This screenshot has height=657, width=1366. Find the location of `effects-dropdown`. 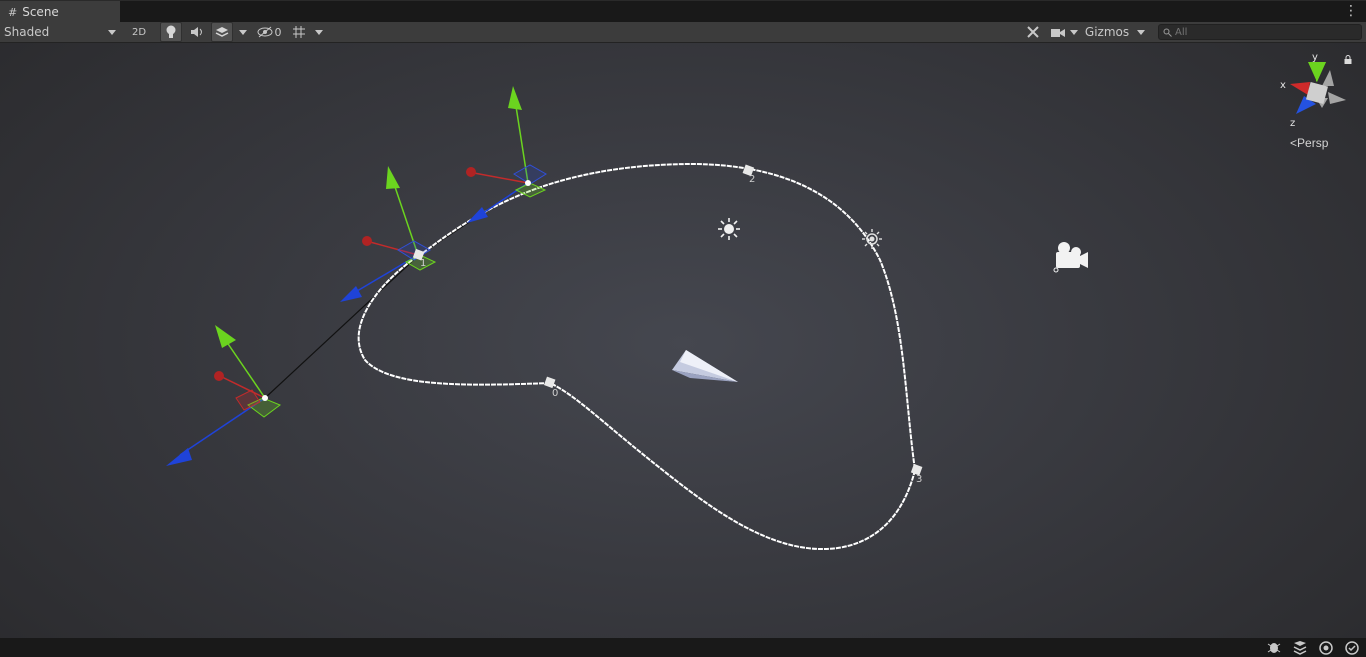

effects-dropdown is located at coordinates (243, 32).